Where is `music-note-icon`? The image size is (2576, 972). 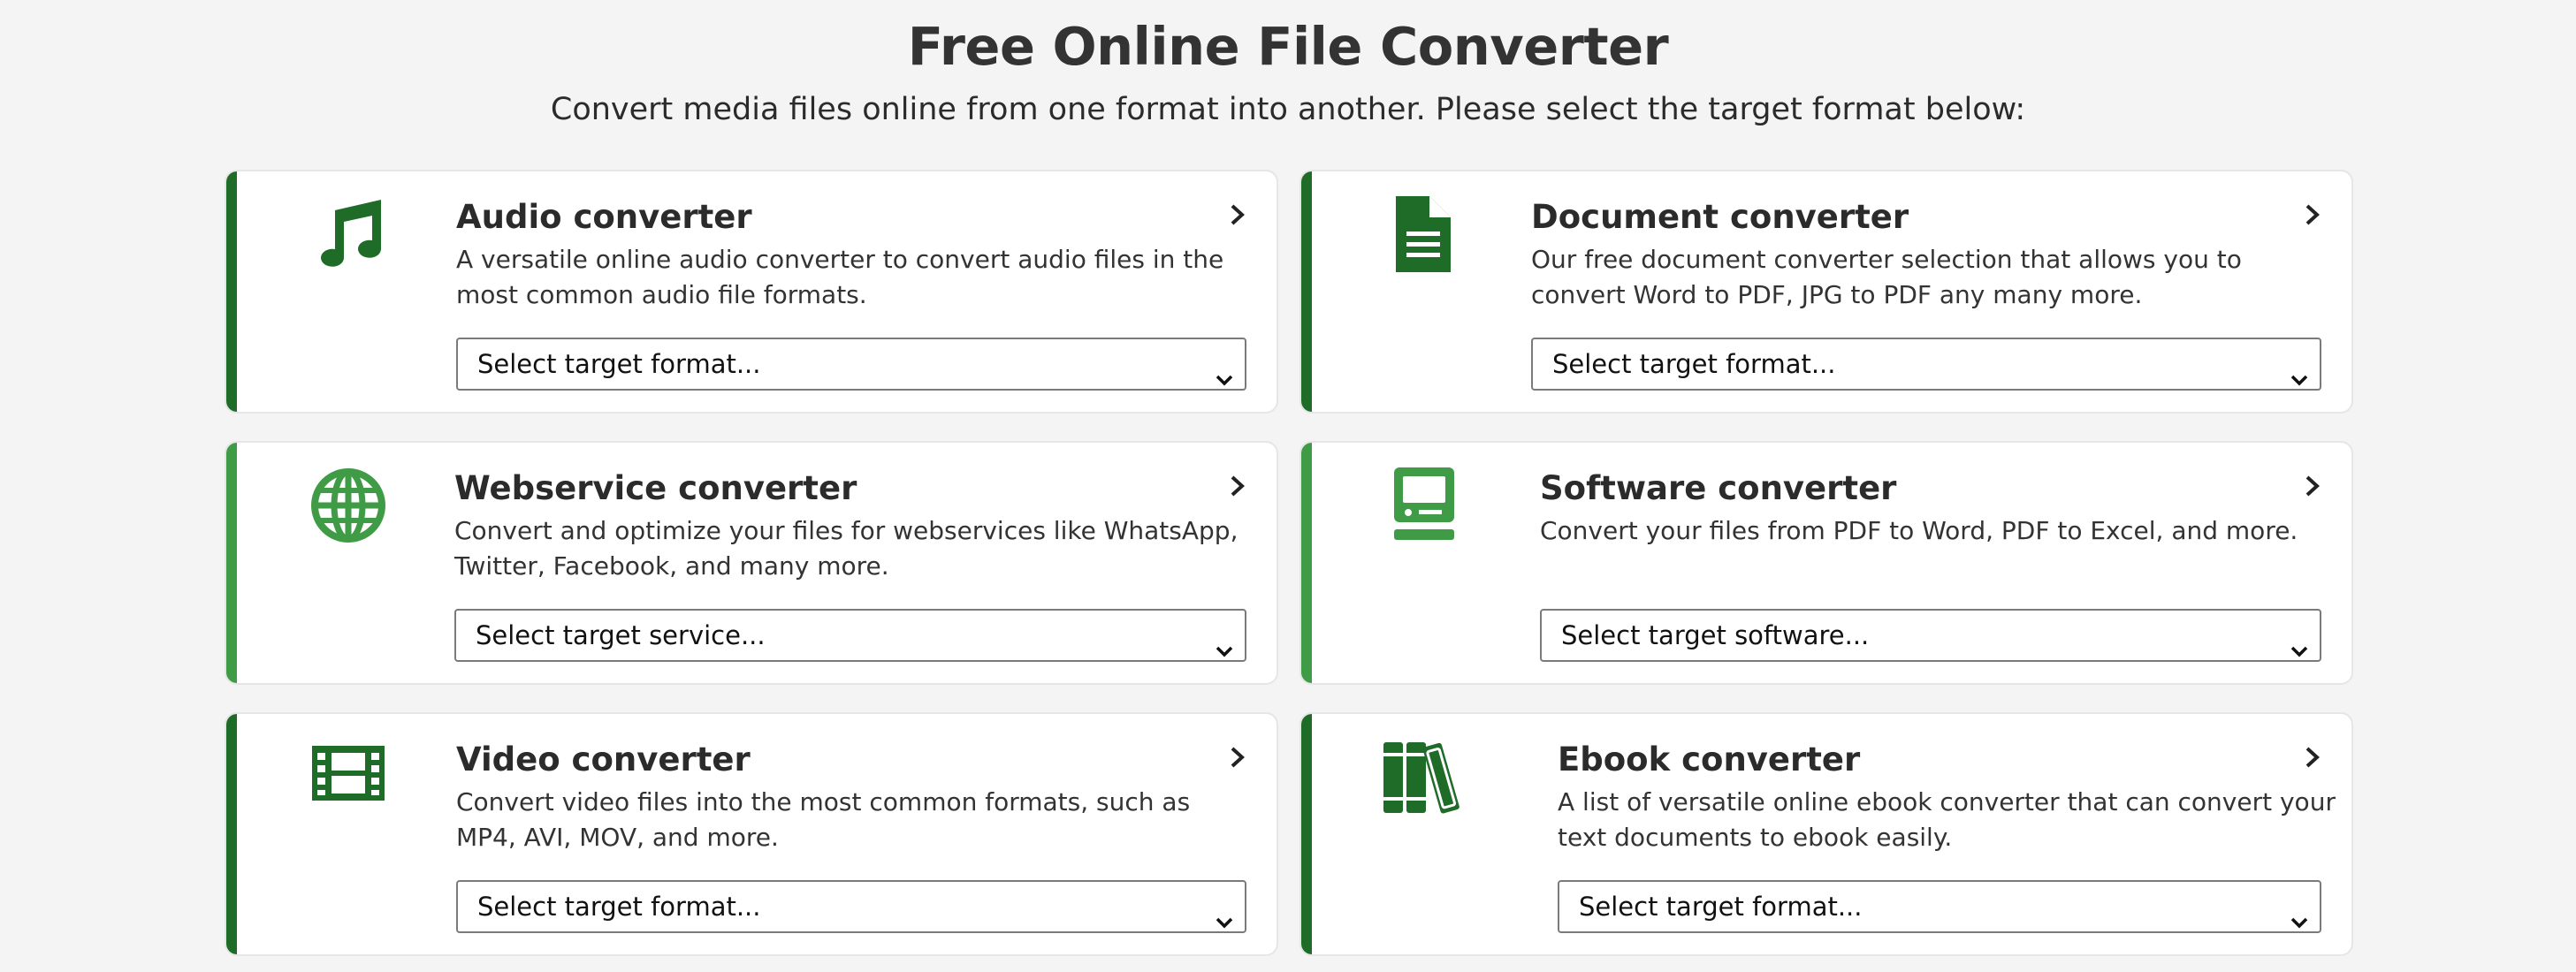
music-note-icon is located at coordinates (348, 239).